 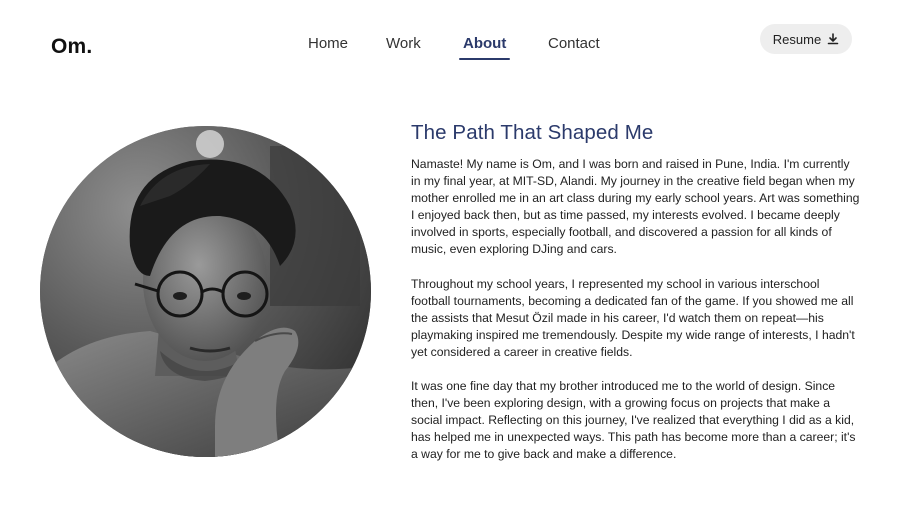 I want to click on download-icon, so click(x=833, y=39).